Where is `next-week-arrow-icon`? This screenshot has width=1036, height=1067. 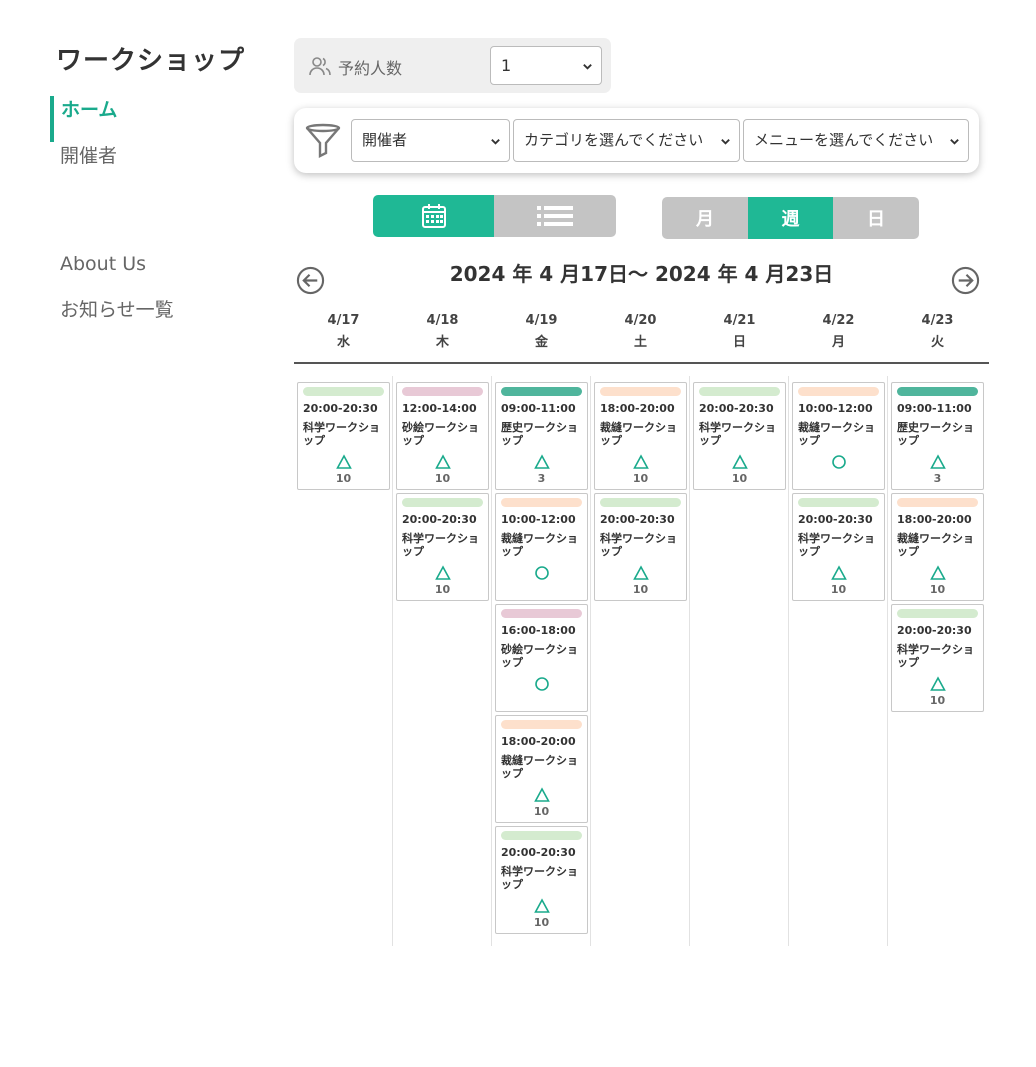 next-week-arrow-icon is located at coordinates (965, 280).